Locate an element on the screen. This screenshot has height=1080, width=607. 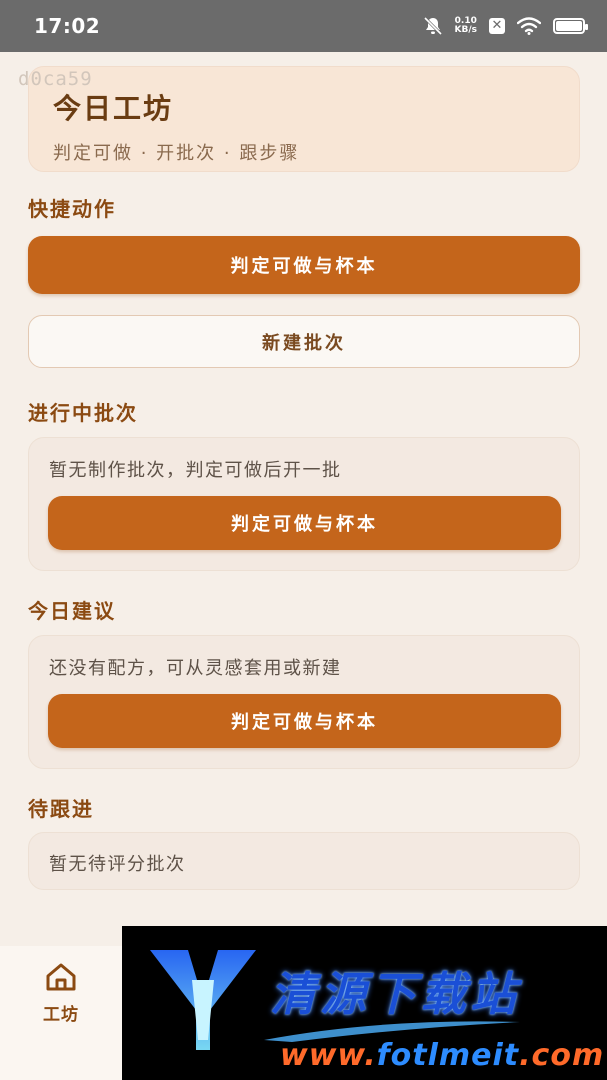
section-title-follow-up: 待跟进 is located at coordinates (61, 809).